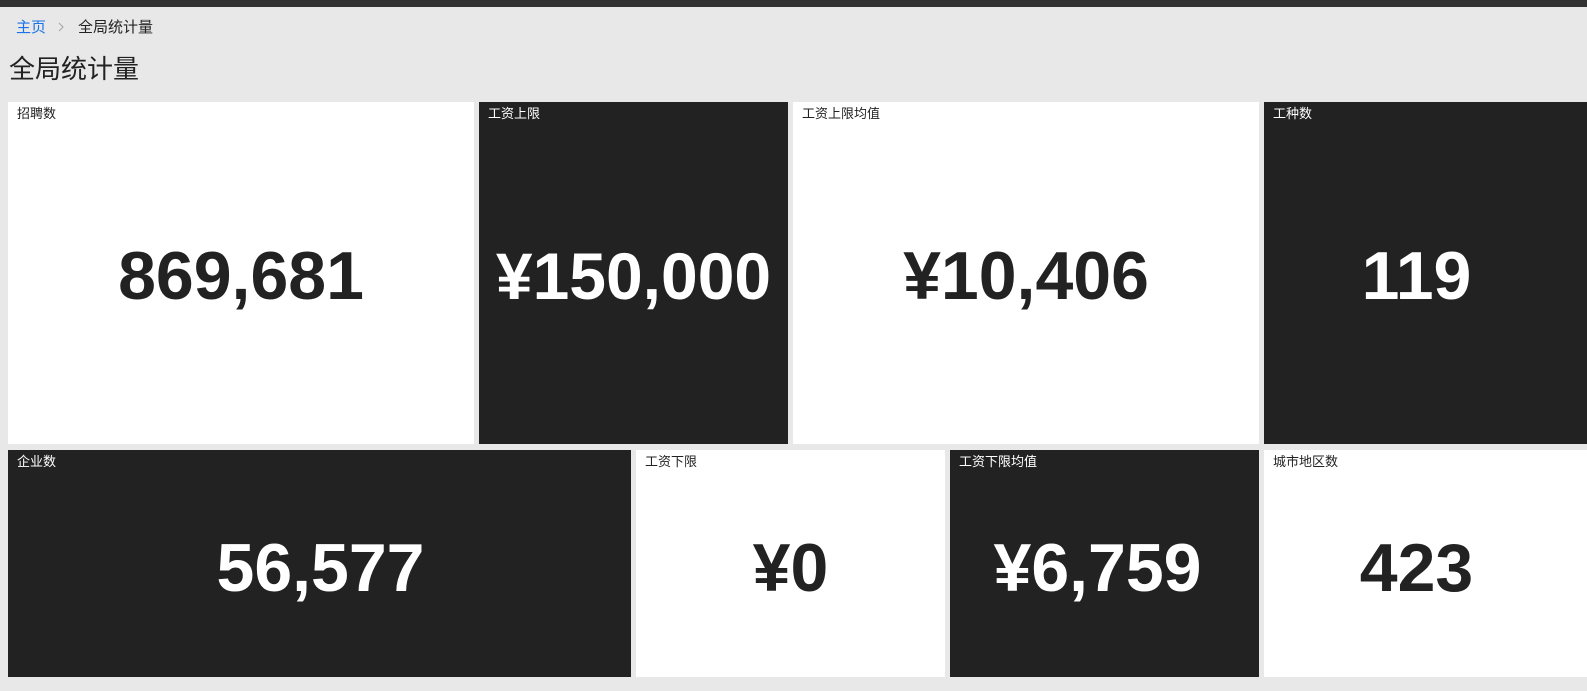 This screenshot has height=691, width=1587. I want to click on stat-tile-salary-min: 工资下限 ¥0, so click(790, 563).